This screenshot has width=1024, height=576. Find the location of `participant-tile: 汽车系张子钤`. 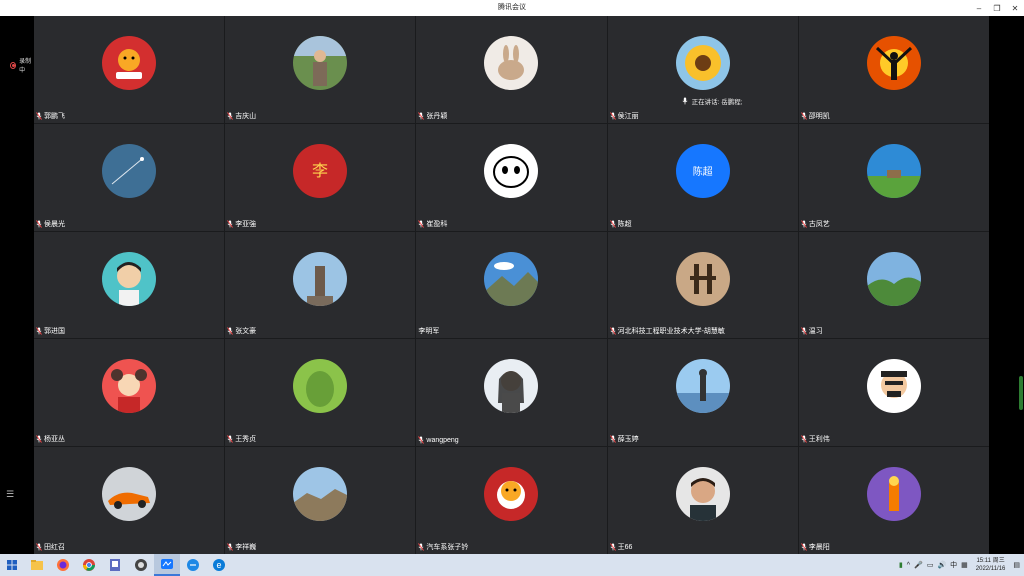

participant-tile: 汽车系张子钤 is located at coordinates (511, 500).